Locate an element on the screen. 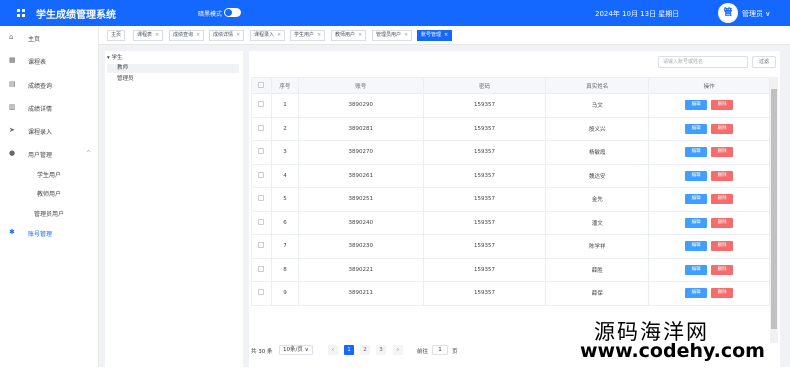 This screenshot has height=369, width=790. next-page-button: › is located at coordinates (398, 350).